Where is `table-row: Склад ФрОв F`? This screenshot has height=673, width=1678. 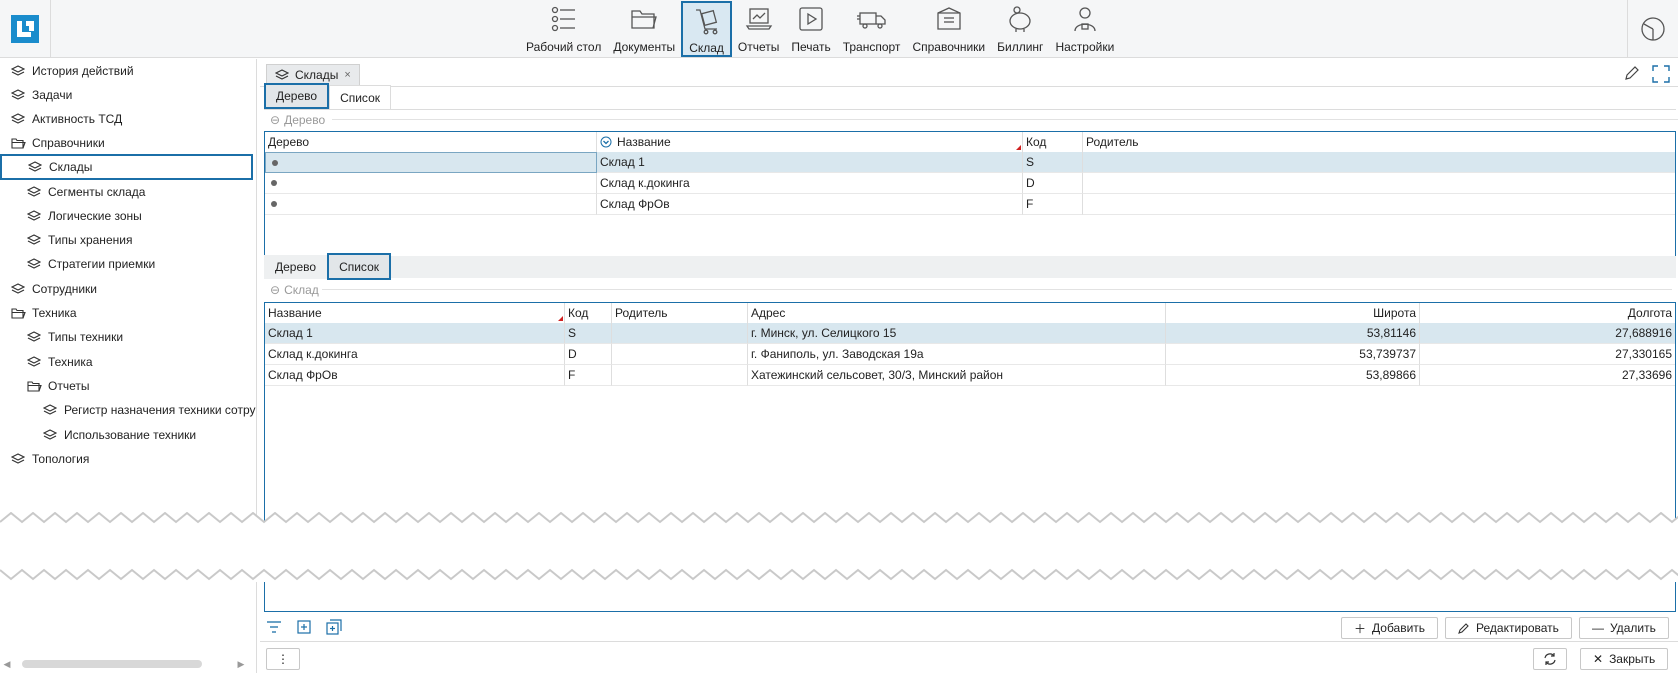
table-row: Склад ФрОв F is located at coordinates (970, 204).